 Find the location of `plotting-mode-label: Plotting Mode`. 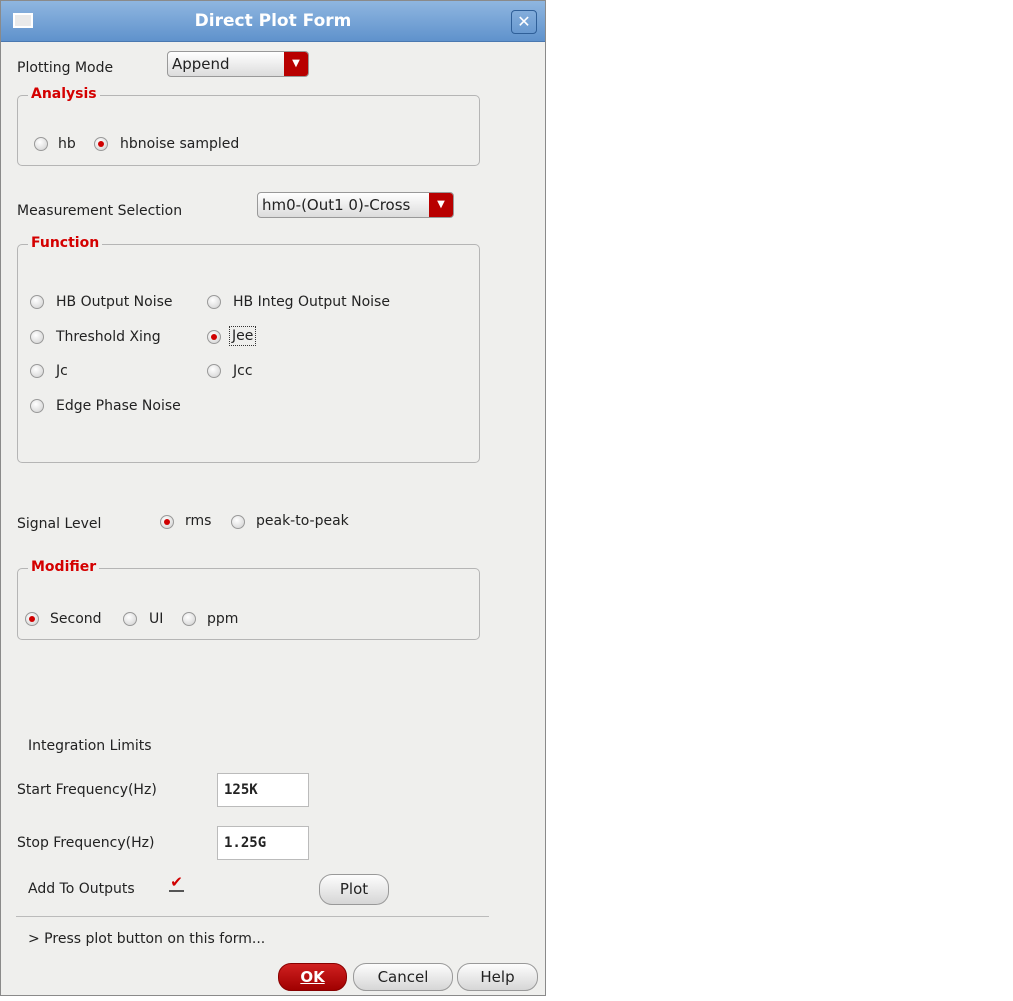

plotting-mode-label: Plotting Mode is located at coordinates (65, 68).